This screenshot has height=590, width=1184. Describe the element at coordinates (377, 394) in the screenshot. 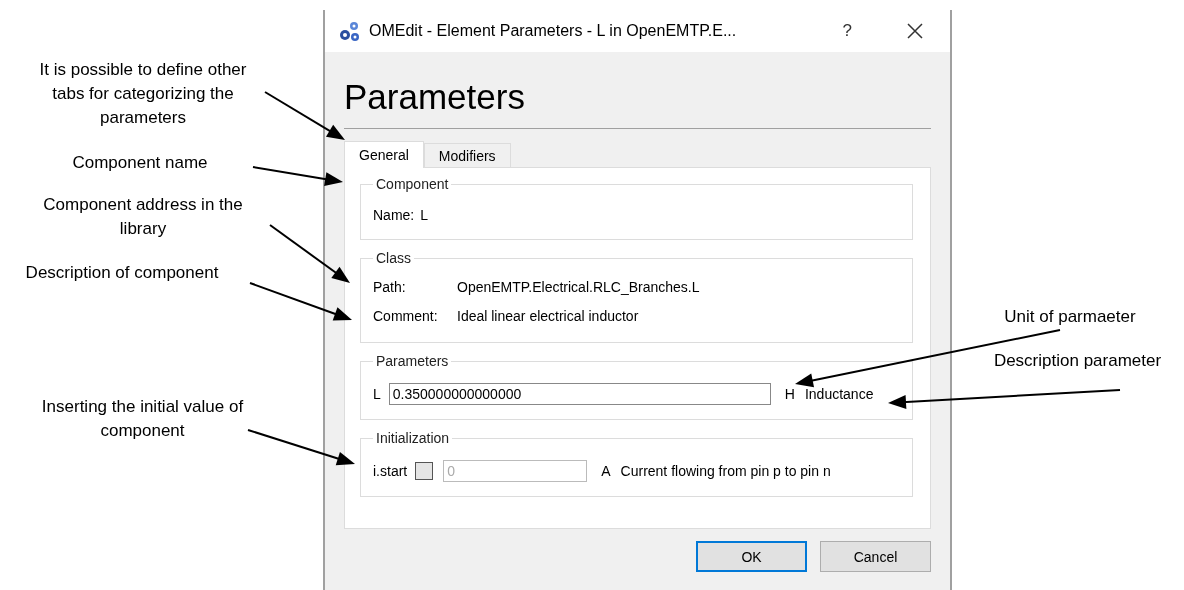

I see `parameter-label: L` at that location.